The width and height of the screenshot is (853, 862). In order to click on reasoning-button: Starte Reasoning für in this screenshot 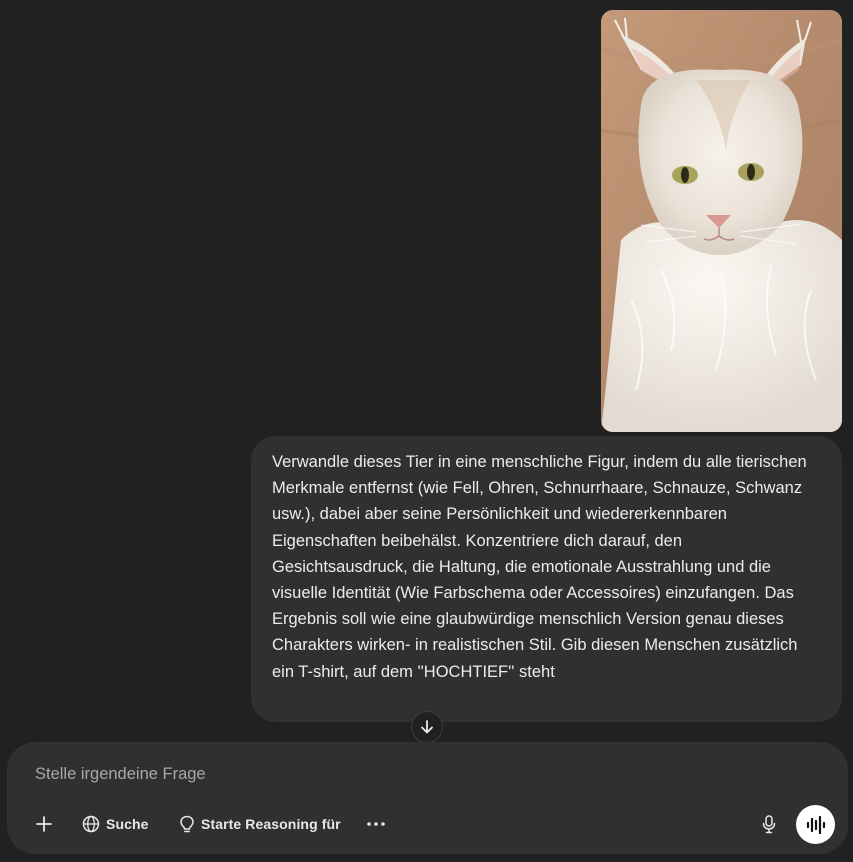, I will do `click(260, 824)`.